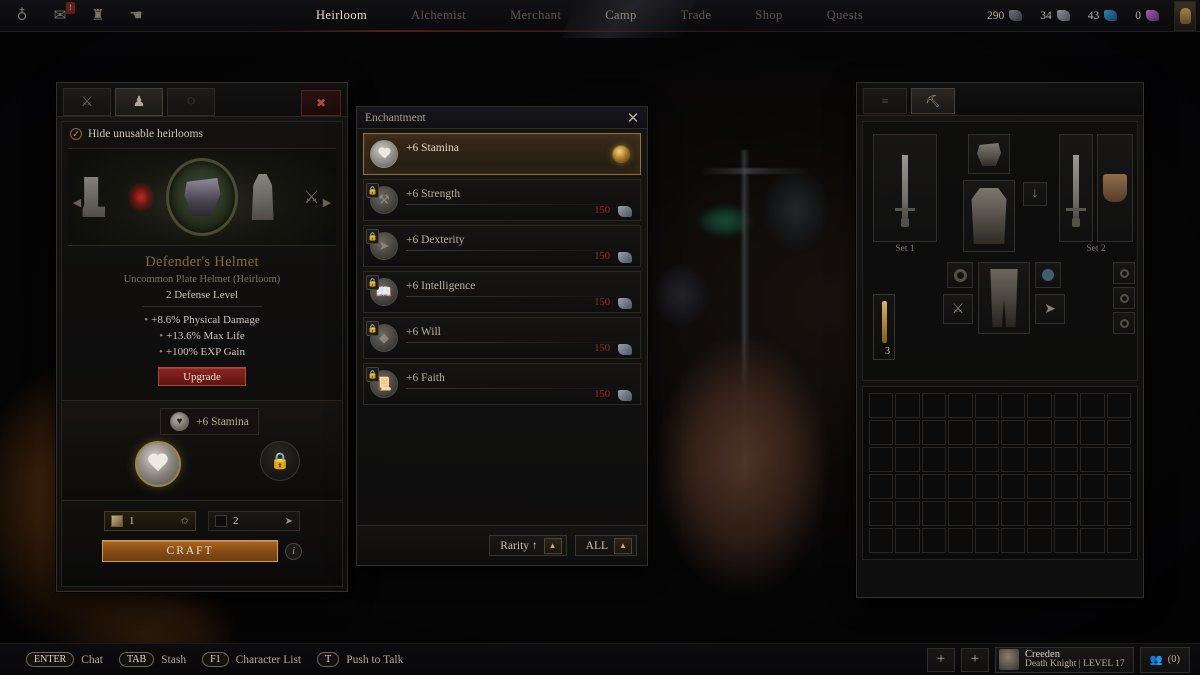 Image resolution: width=1200 pixels, height=675 pixels. What do you see at coordinates (940, 659) in the screenshot?
I see `add-button-1: +` at bounding box center [940, 659].